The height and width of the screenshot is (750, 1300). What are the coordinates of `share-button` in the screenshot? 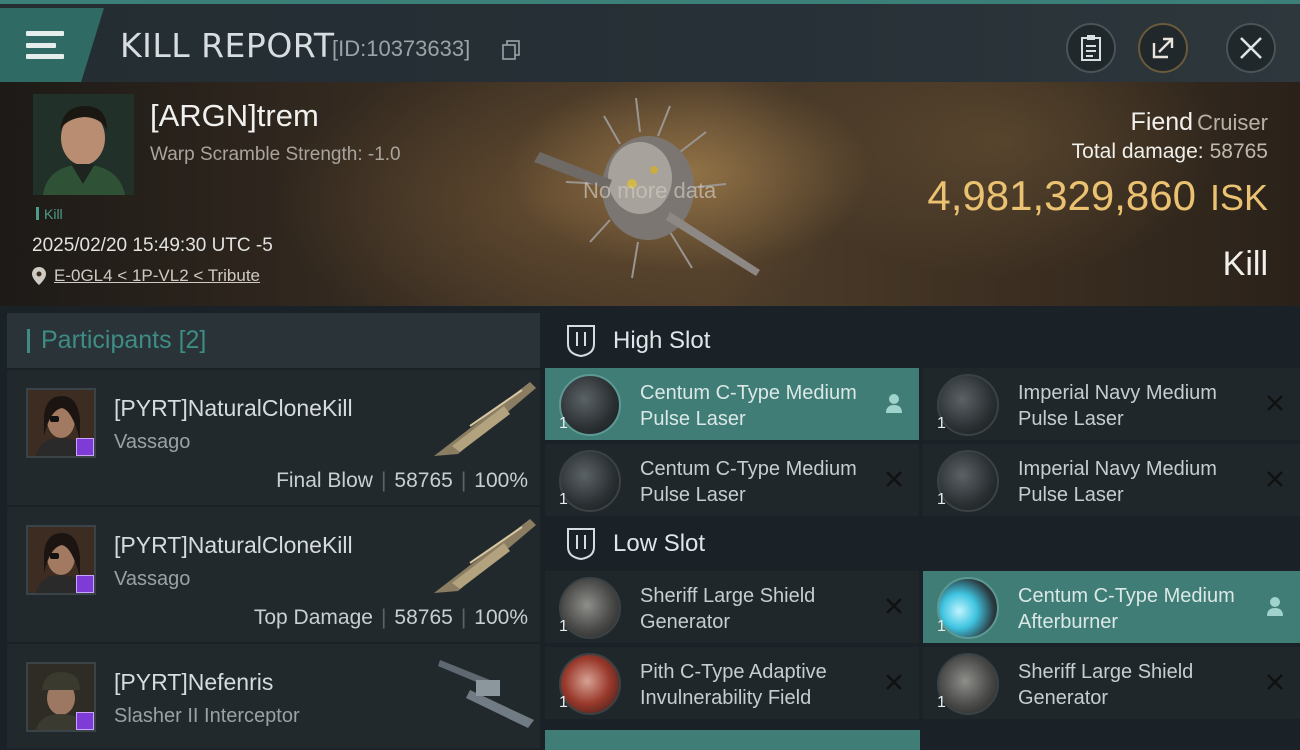 It's located at (1163, 48).